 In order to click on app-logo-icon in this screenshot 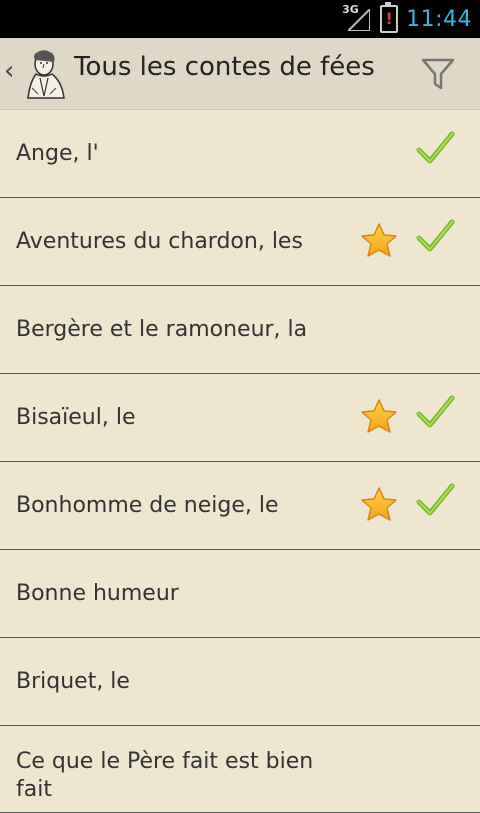, I will do `click(46, 74)`.